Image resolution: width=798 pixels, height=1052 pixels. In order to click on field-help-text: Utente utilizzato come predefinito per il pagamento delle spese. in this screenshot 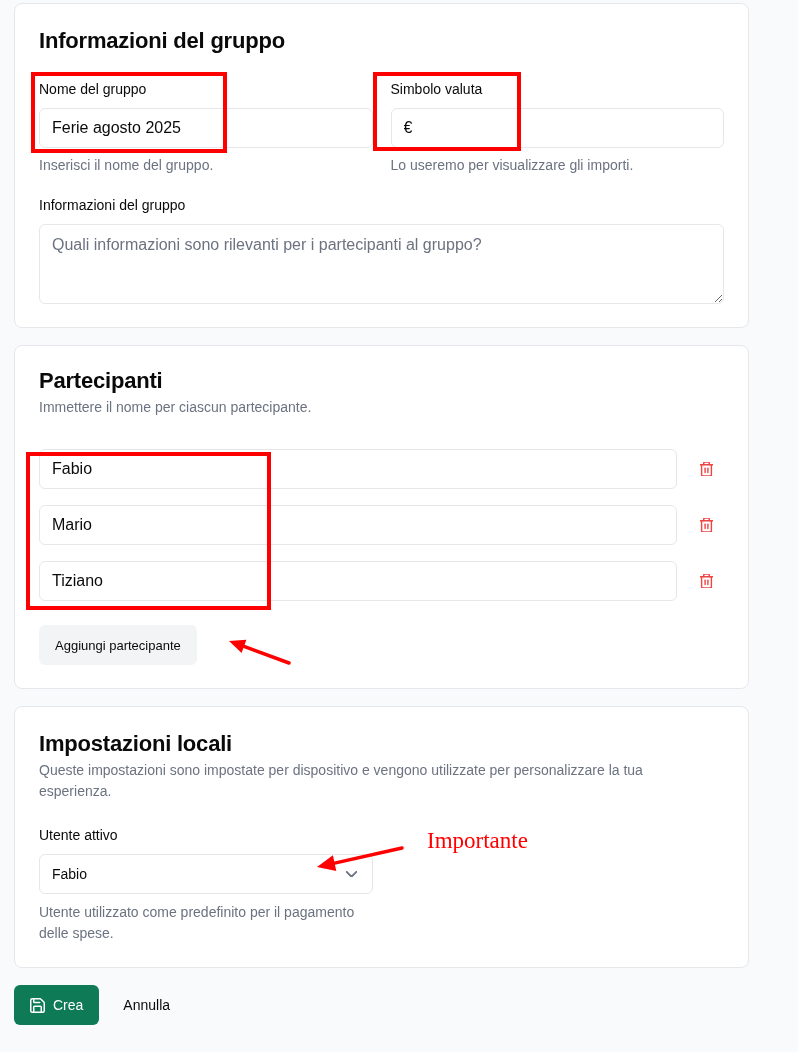, I will do `click(197, 923)`.